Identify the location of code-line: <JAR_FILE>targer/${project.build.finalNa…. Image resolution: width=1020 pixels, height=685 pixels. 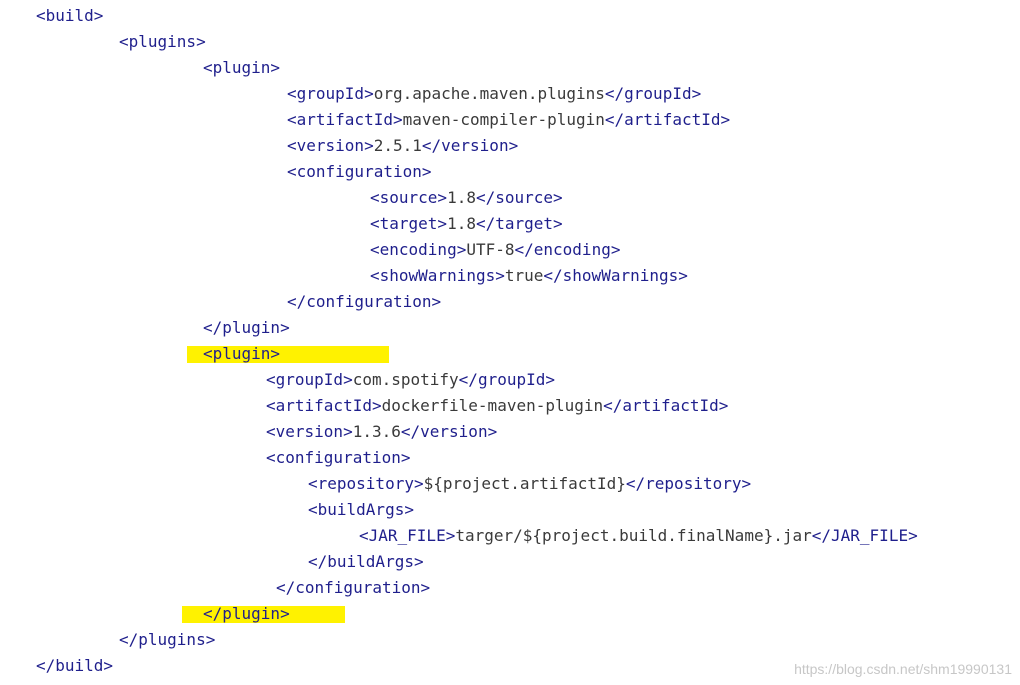
(638, 536).